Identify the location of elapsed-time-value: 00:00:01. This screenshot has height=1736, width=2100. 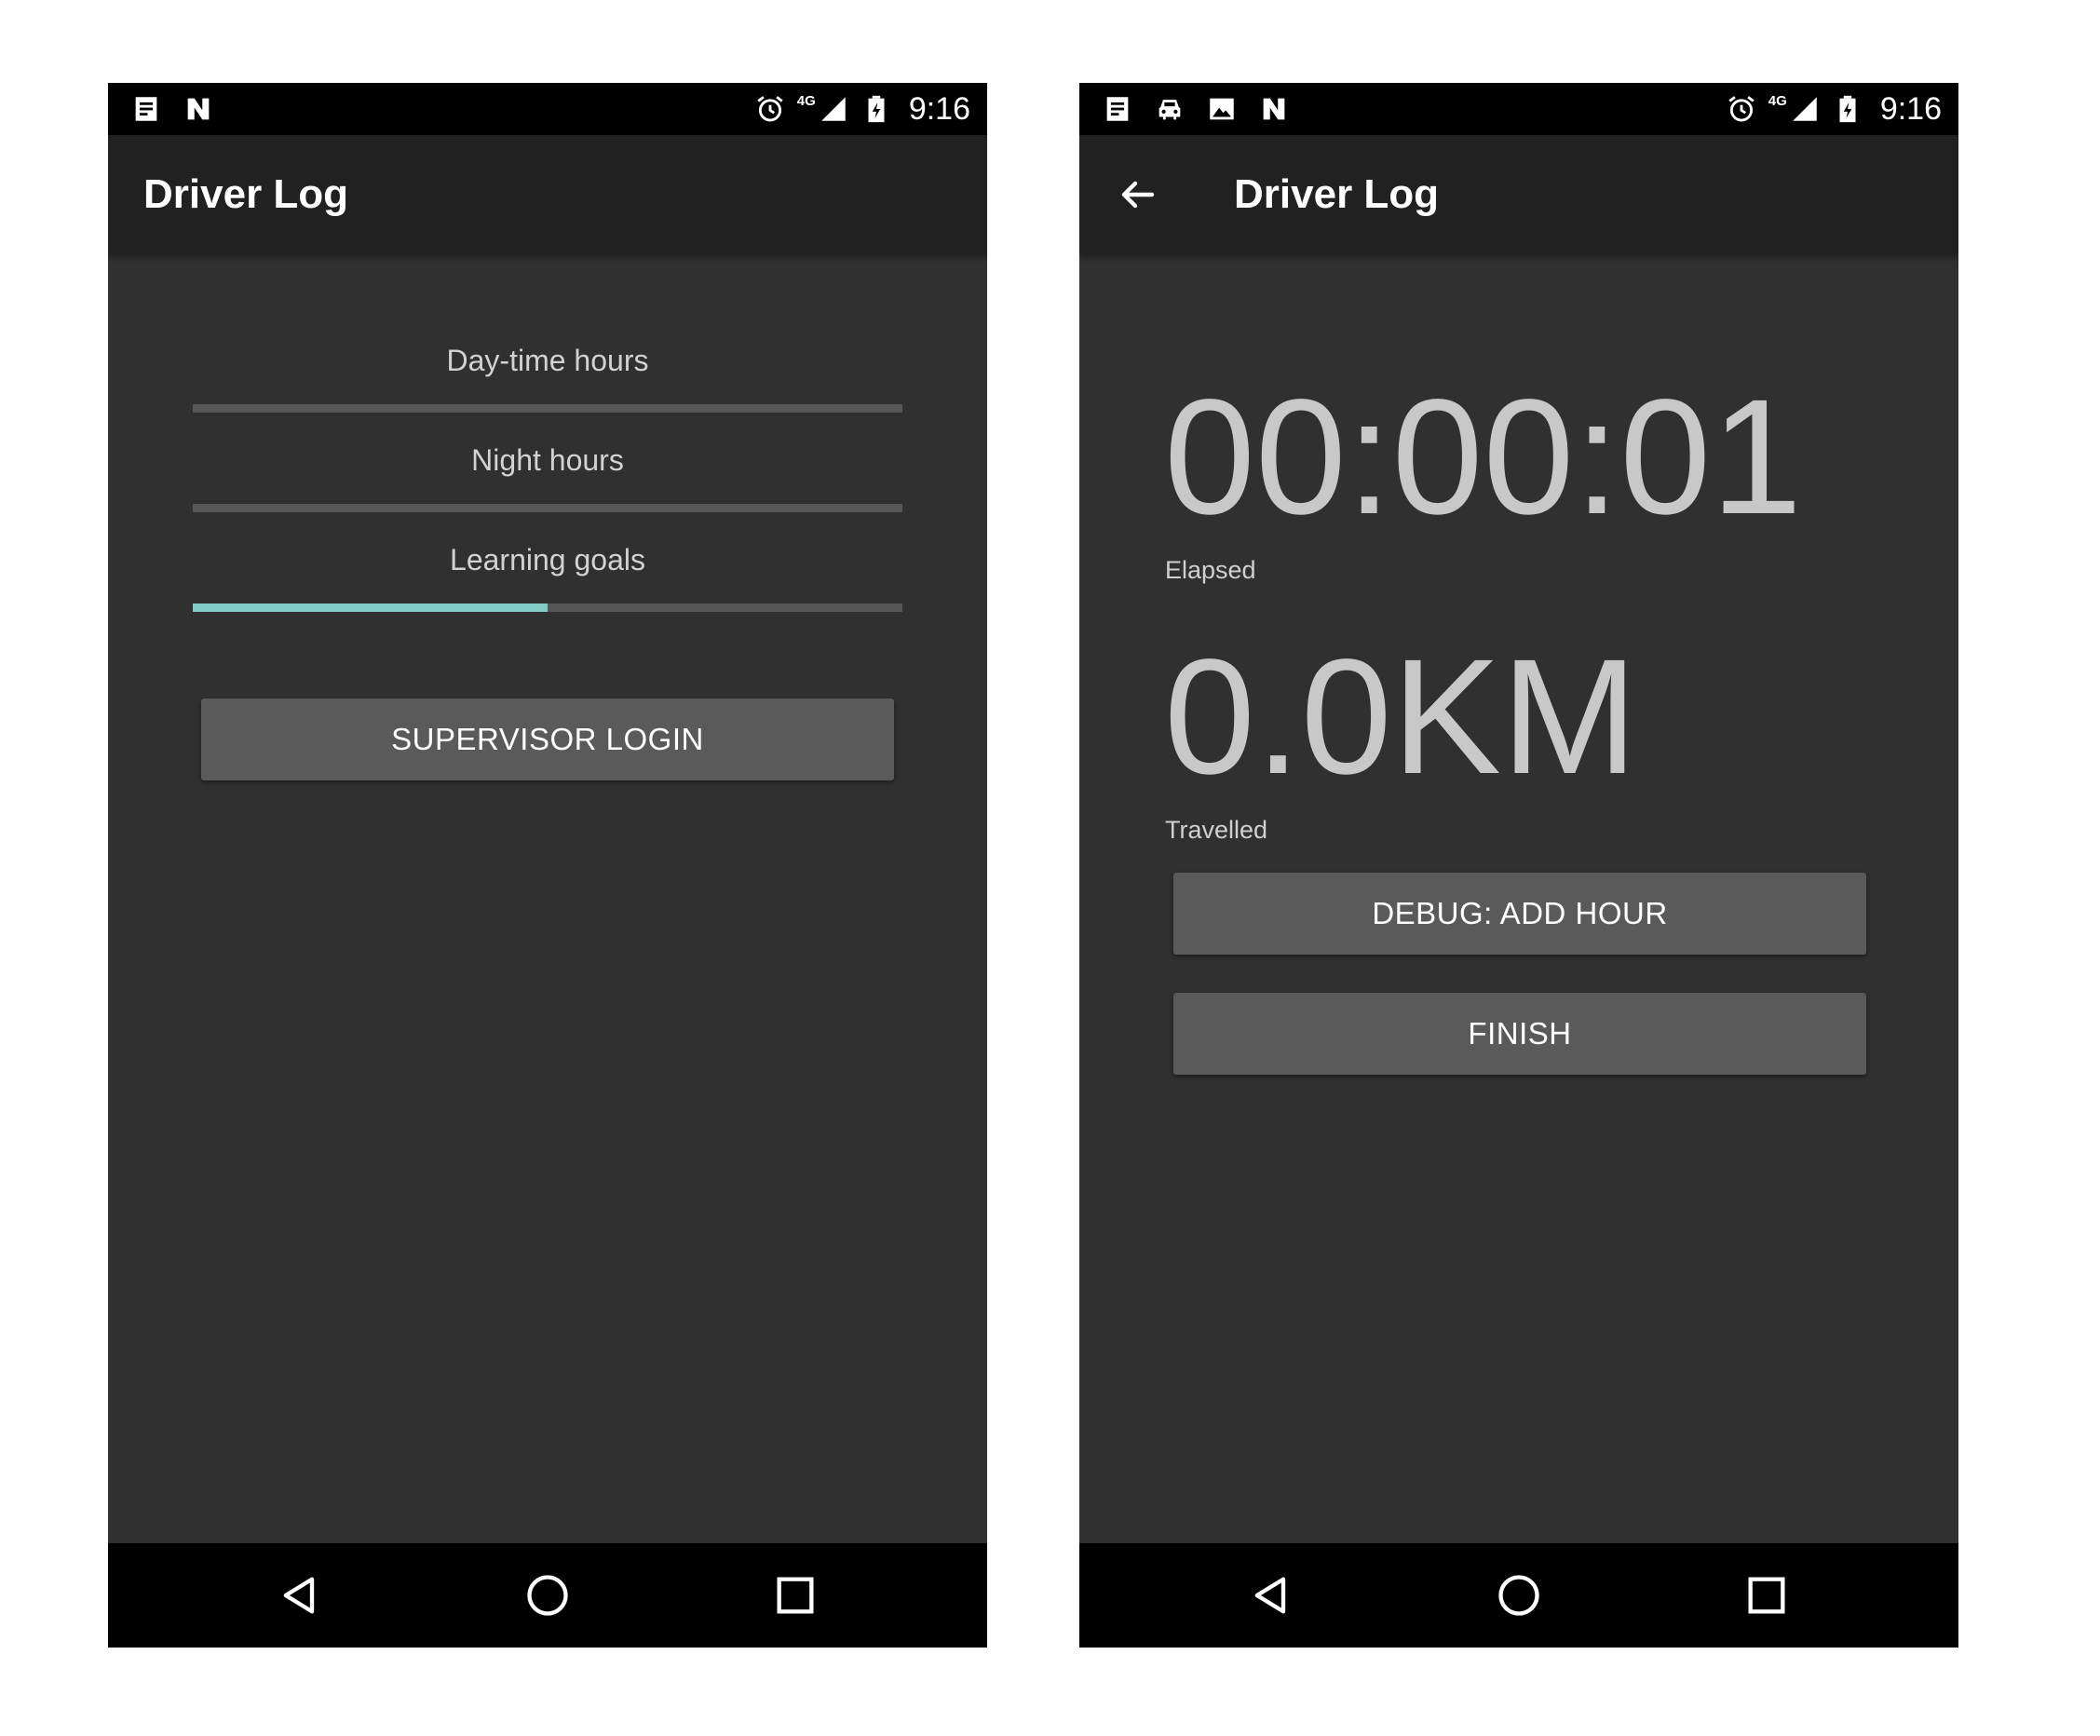
(1483, 457).